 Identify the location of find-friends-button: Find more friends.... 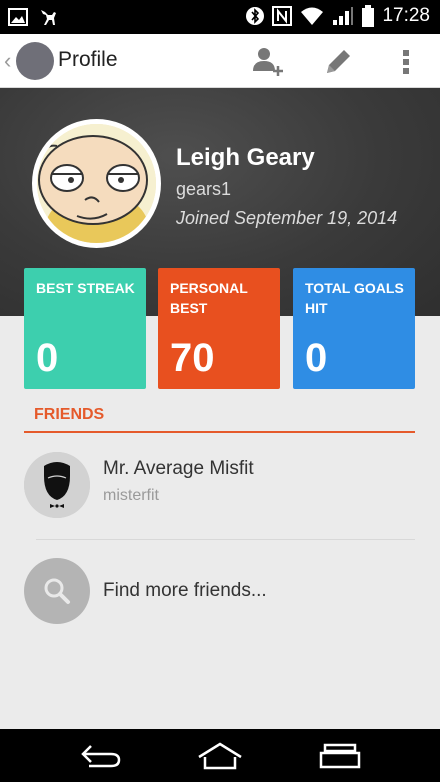
(219, 592).